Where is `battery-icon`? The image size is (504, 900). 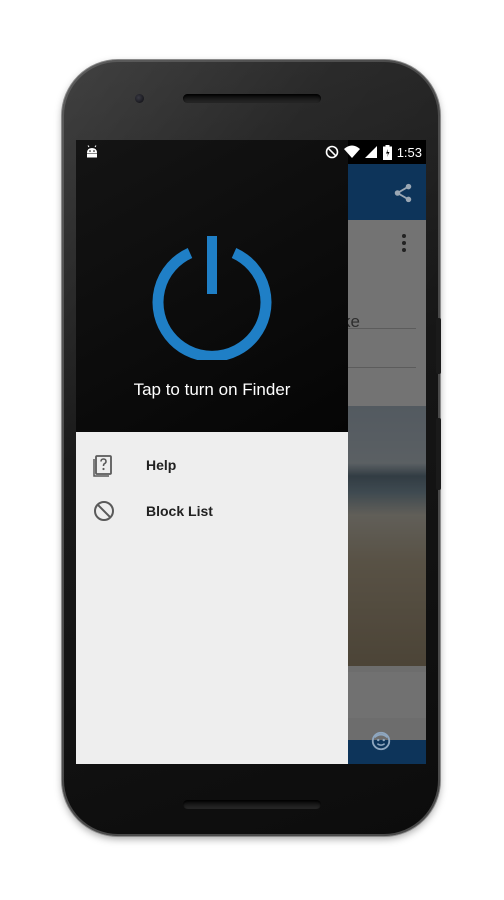 battery-icon is located at coordinates (387, 152).